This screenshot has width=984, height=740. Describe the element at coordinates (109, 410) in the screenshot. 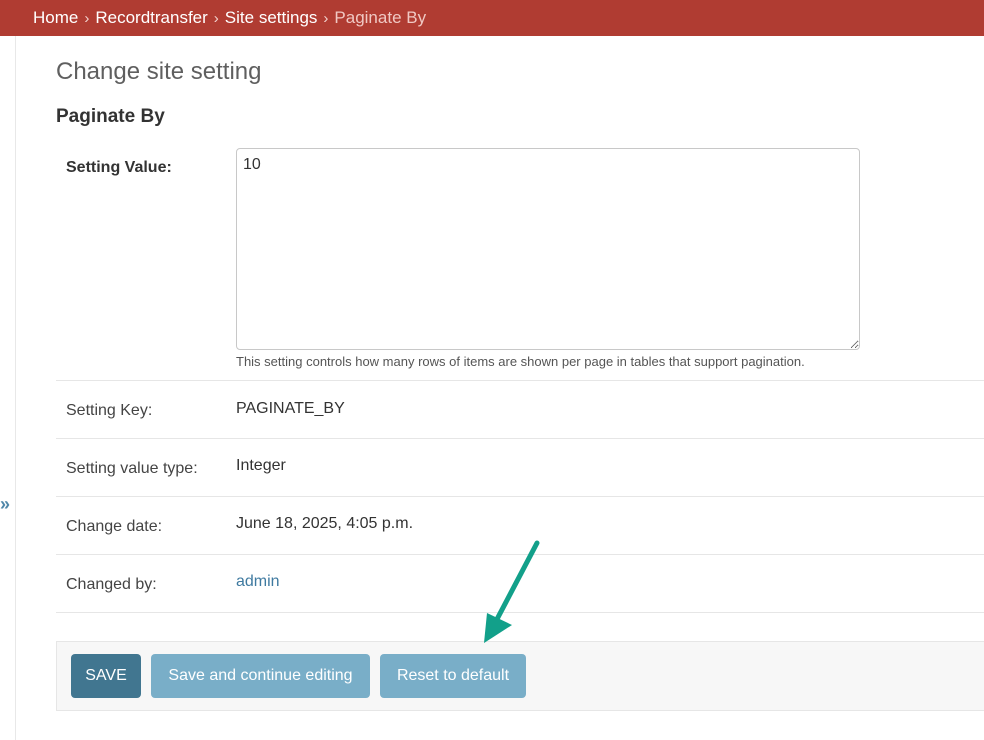

I see `setting-key-label: Setting Key:` at that location.